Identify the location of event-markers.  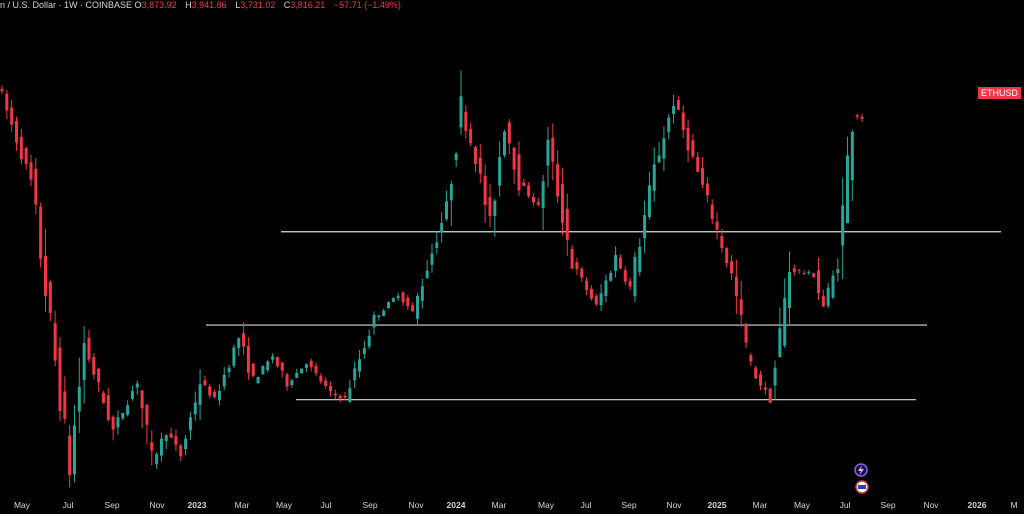
(861, 478).